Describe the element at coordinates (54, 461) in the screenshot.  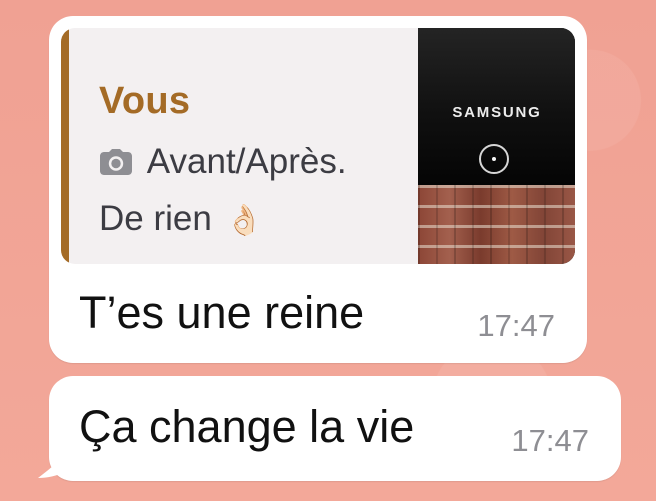
I see `bubble-tail-icon` at that location.